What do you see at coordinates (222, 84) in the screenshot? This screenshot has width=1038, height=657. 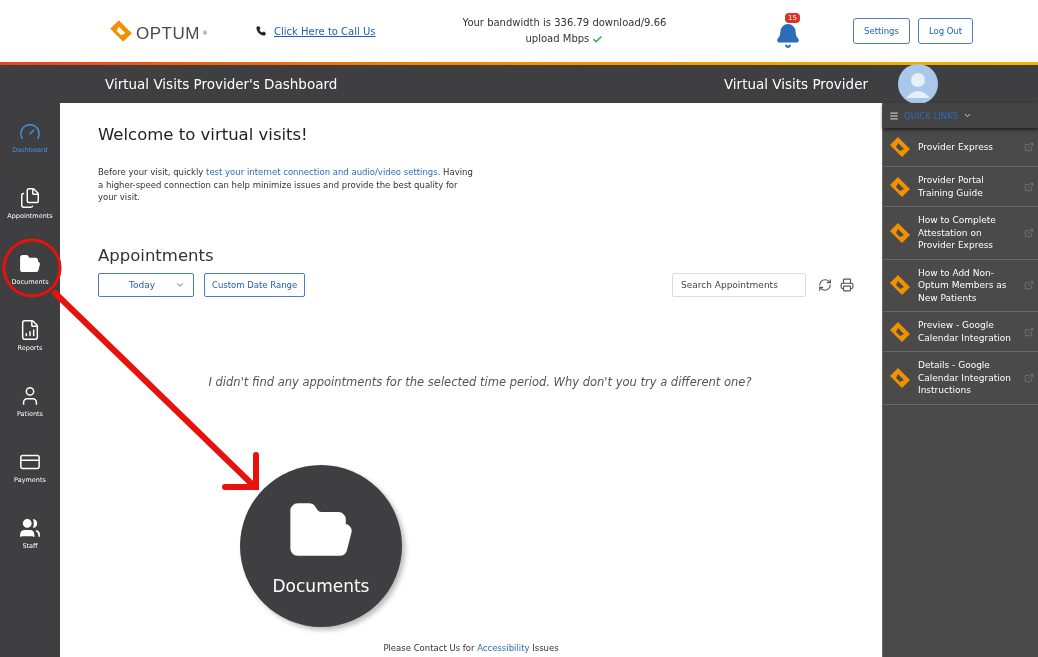 I see `dashboard-title: Virtual Visits Provider's Dashboard` at bounding box center [222, 84].